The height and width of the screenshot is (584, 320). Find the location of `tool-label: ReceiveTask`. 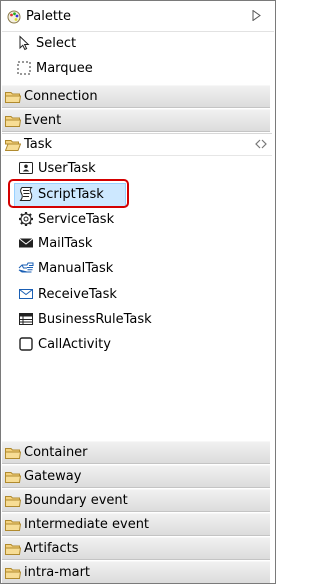

tool-label: ReceiveTask is located at coordinates (77, 294).